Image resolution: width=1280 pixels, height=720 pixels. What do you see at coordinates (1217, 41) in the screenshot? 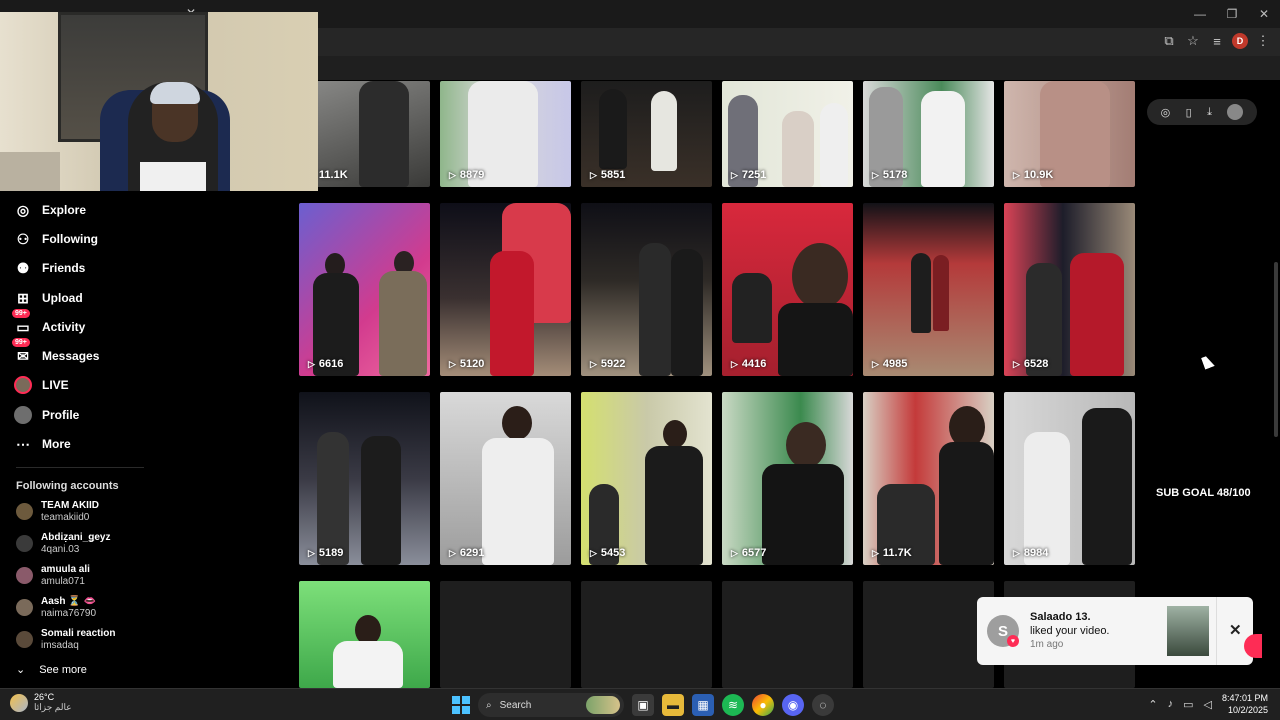
I see `extensions-icon: ≡` at bounding box center [1217, 41].